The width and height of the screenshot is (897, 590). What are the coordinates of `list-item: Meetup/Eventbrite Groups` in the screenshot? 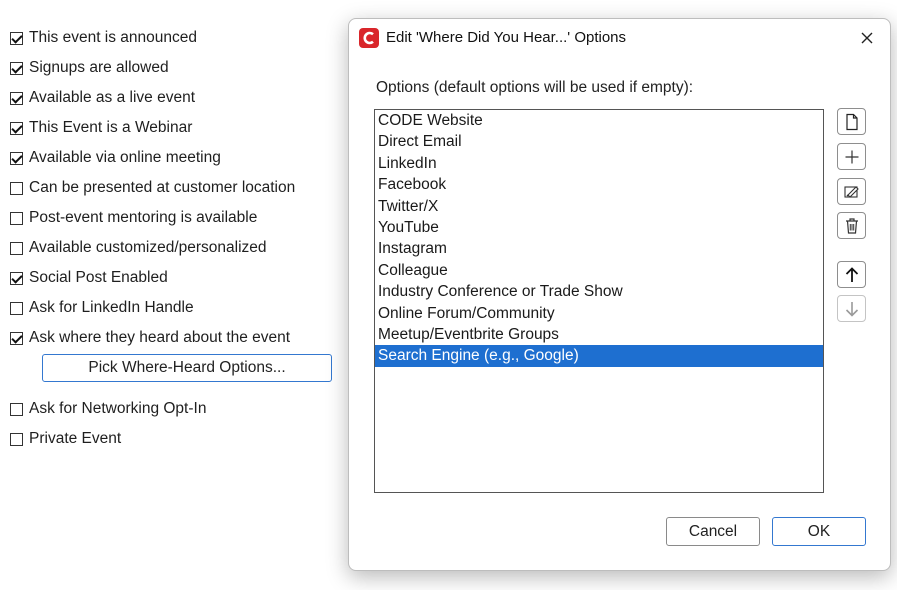 It's located at (599, 334).